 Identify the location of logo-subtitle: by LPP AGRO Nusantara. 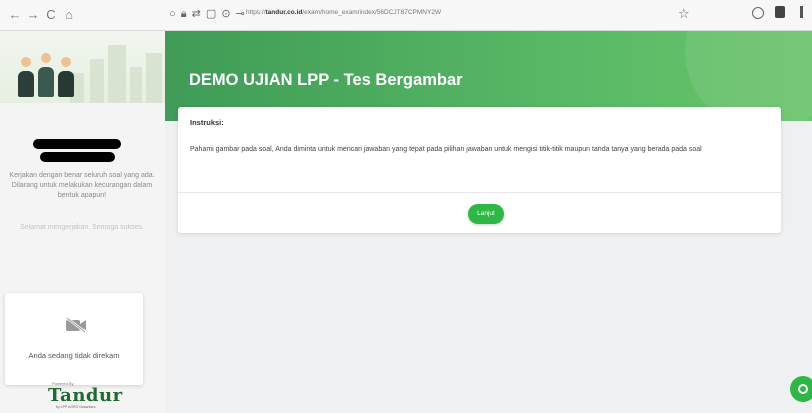
(76, 407).